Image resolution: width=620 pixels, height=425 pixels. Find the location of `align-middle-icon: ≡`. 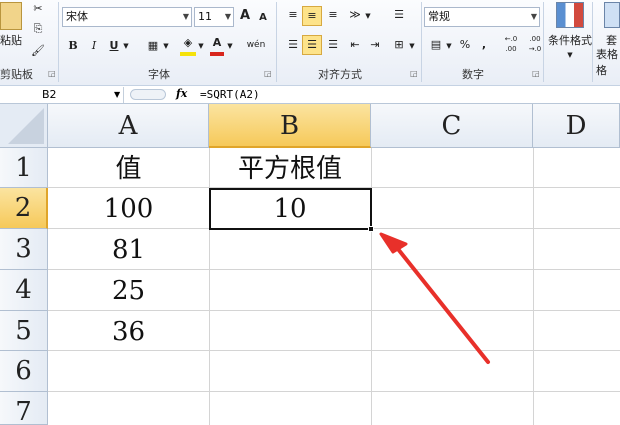

align-middle-icon: ≡ is located at coordinates (312, 15).